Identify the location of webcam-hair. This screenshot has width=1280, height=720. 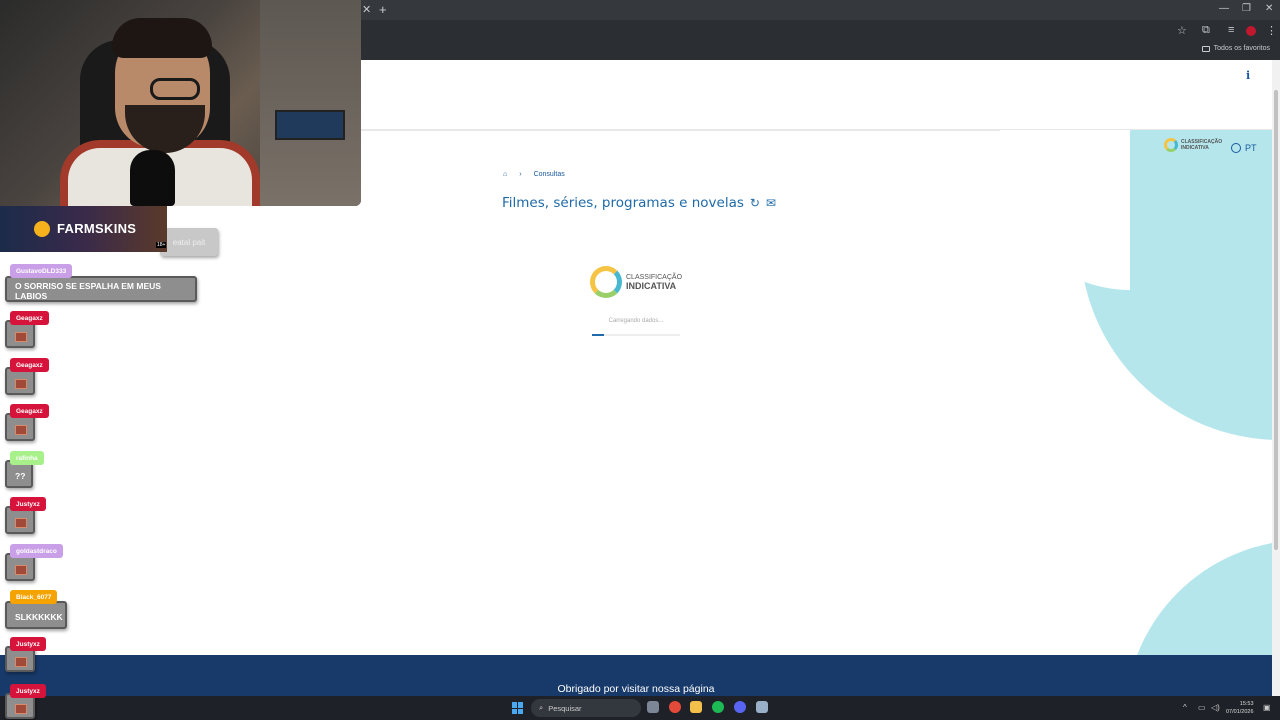
(162, 38).